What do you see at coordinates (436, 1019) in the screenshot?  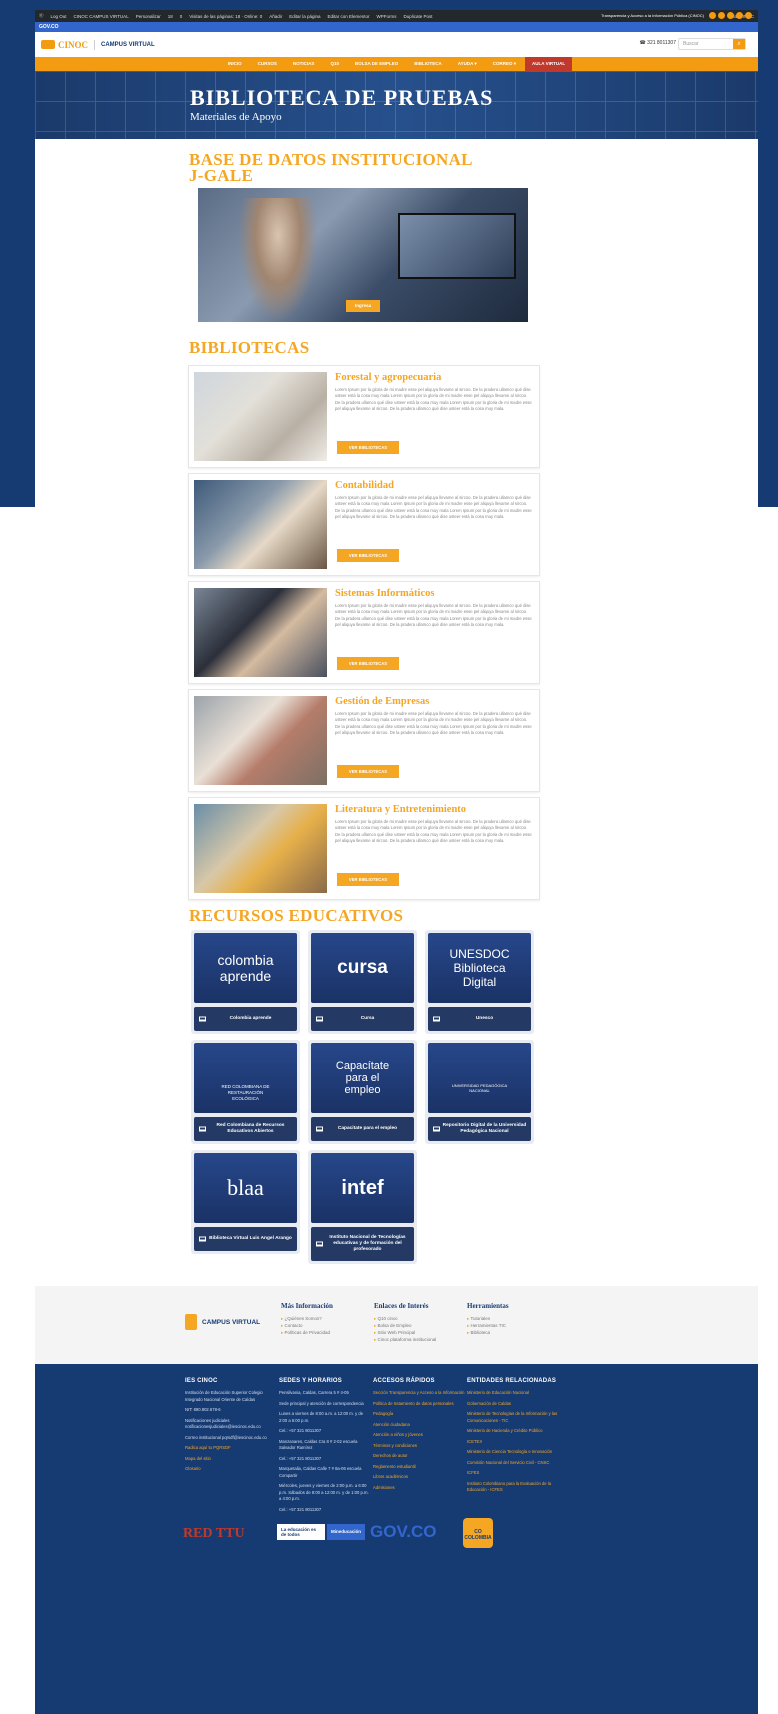 I see `laptop-icon` at bounding box center [436, 1019].